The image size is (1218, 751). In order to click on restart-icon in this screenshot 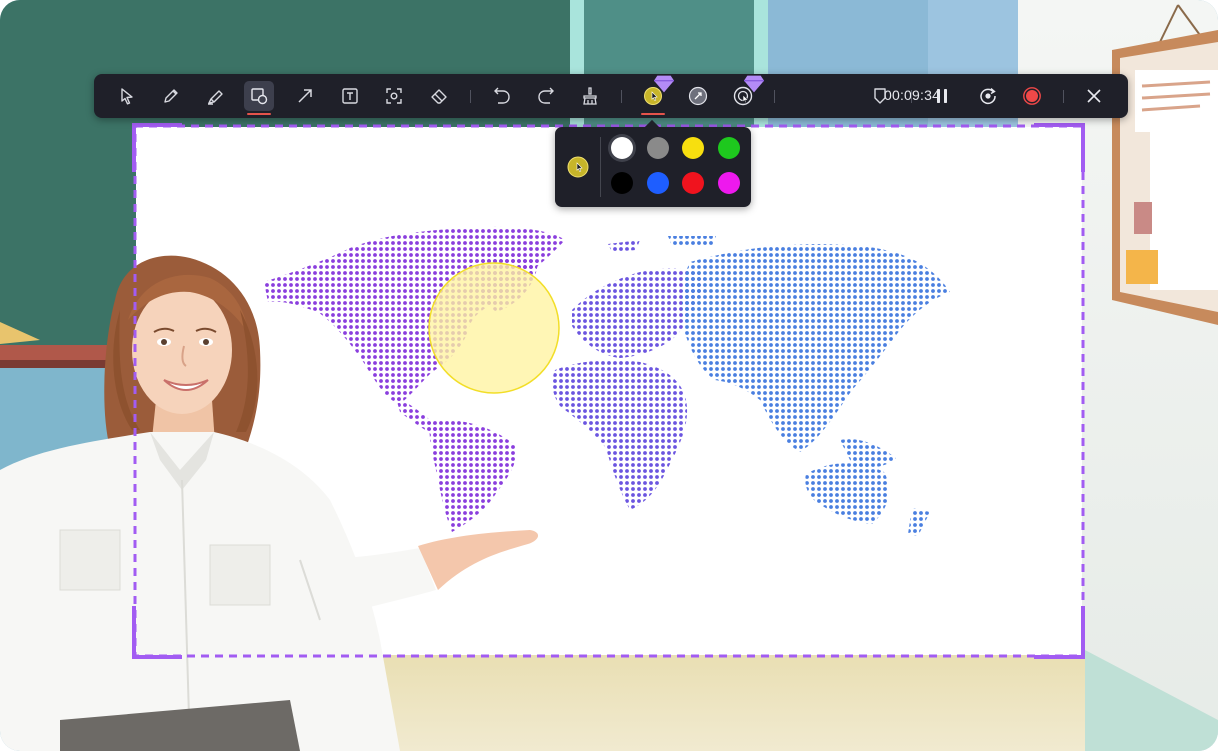, I will do `click(988, 96)`.